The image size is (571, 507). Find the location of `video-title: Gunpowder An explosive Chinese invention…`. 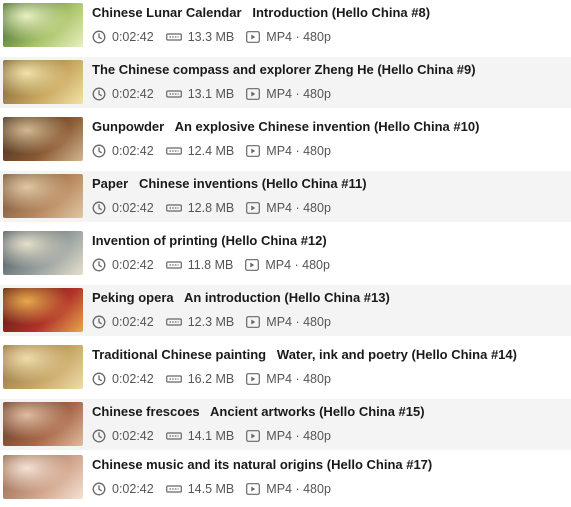

video-title: Gunpowder An explosive Chinese invention… is located at coordinates (328, 127).